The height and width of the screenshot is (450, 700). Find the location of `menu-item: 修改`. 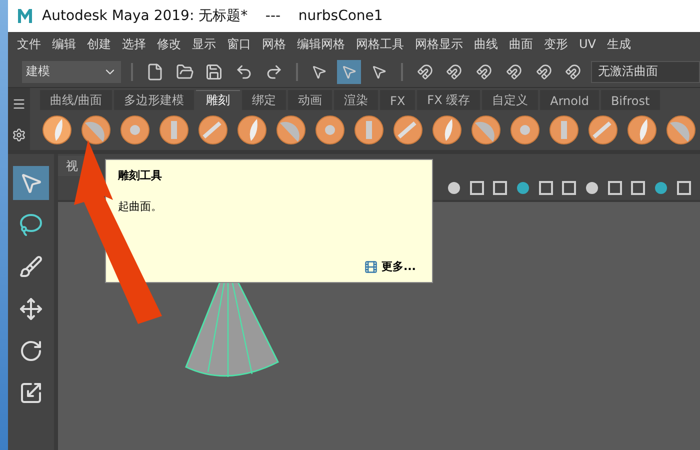

menu-item: 修改 is located at coordinates (169, 44).